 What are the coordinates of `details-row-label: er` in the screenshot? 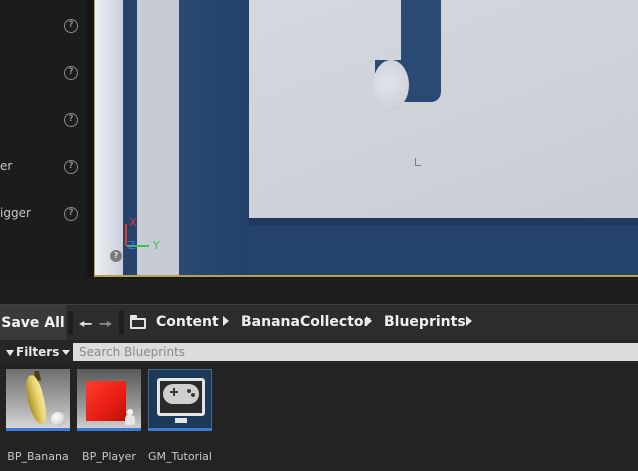 It's located at (6, 166).